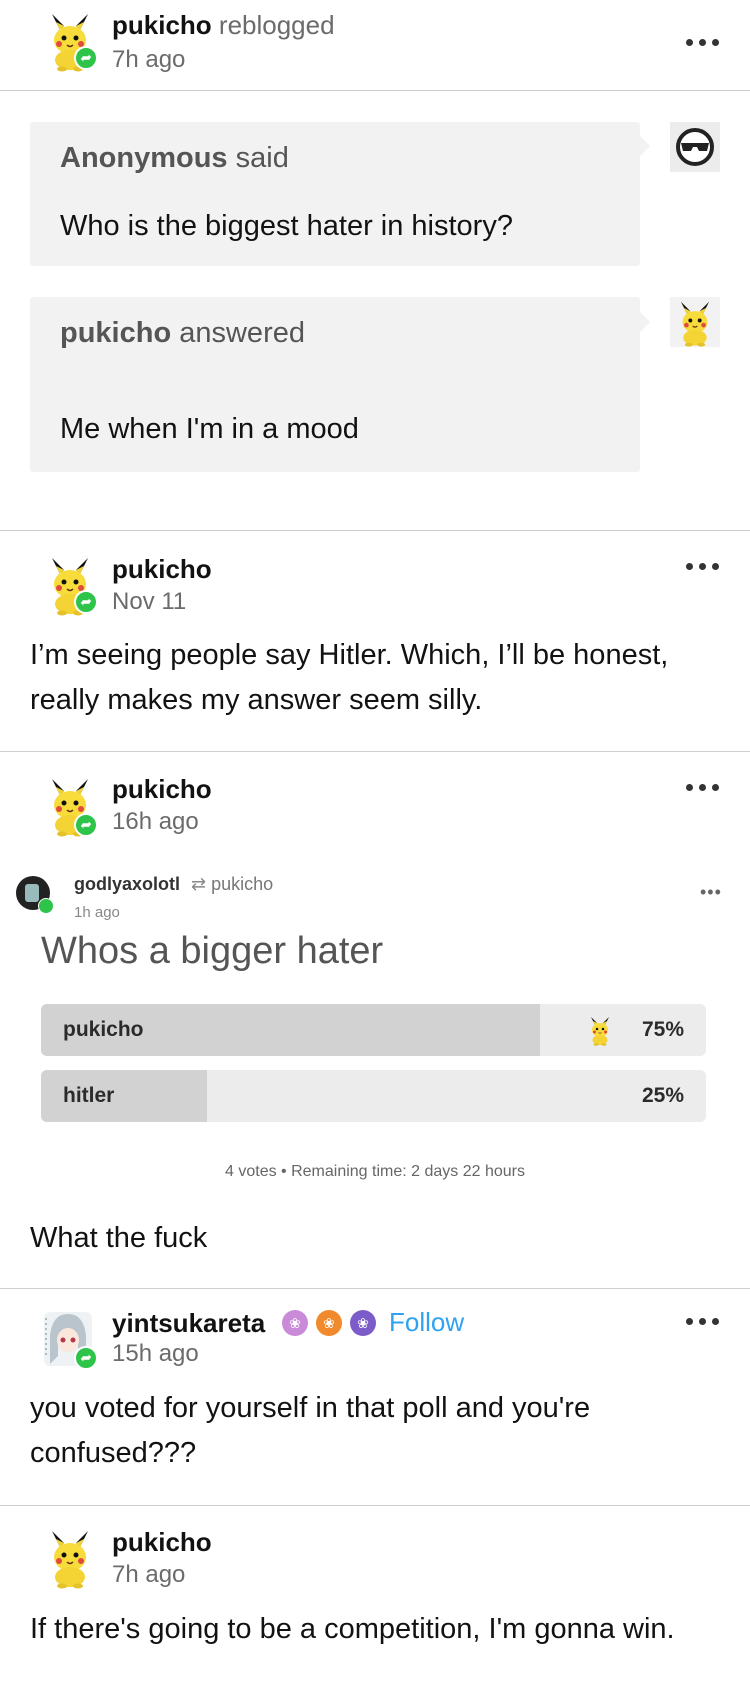 The width and height of the screenshot is (750, 1707). What do you see at coordinates (144, 158) in the screenshot?
I see `asker-name: Anonymous` at bounding box center [144, 158].